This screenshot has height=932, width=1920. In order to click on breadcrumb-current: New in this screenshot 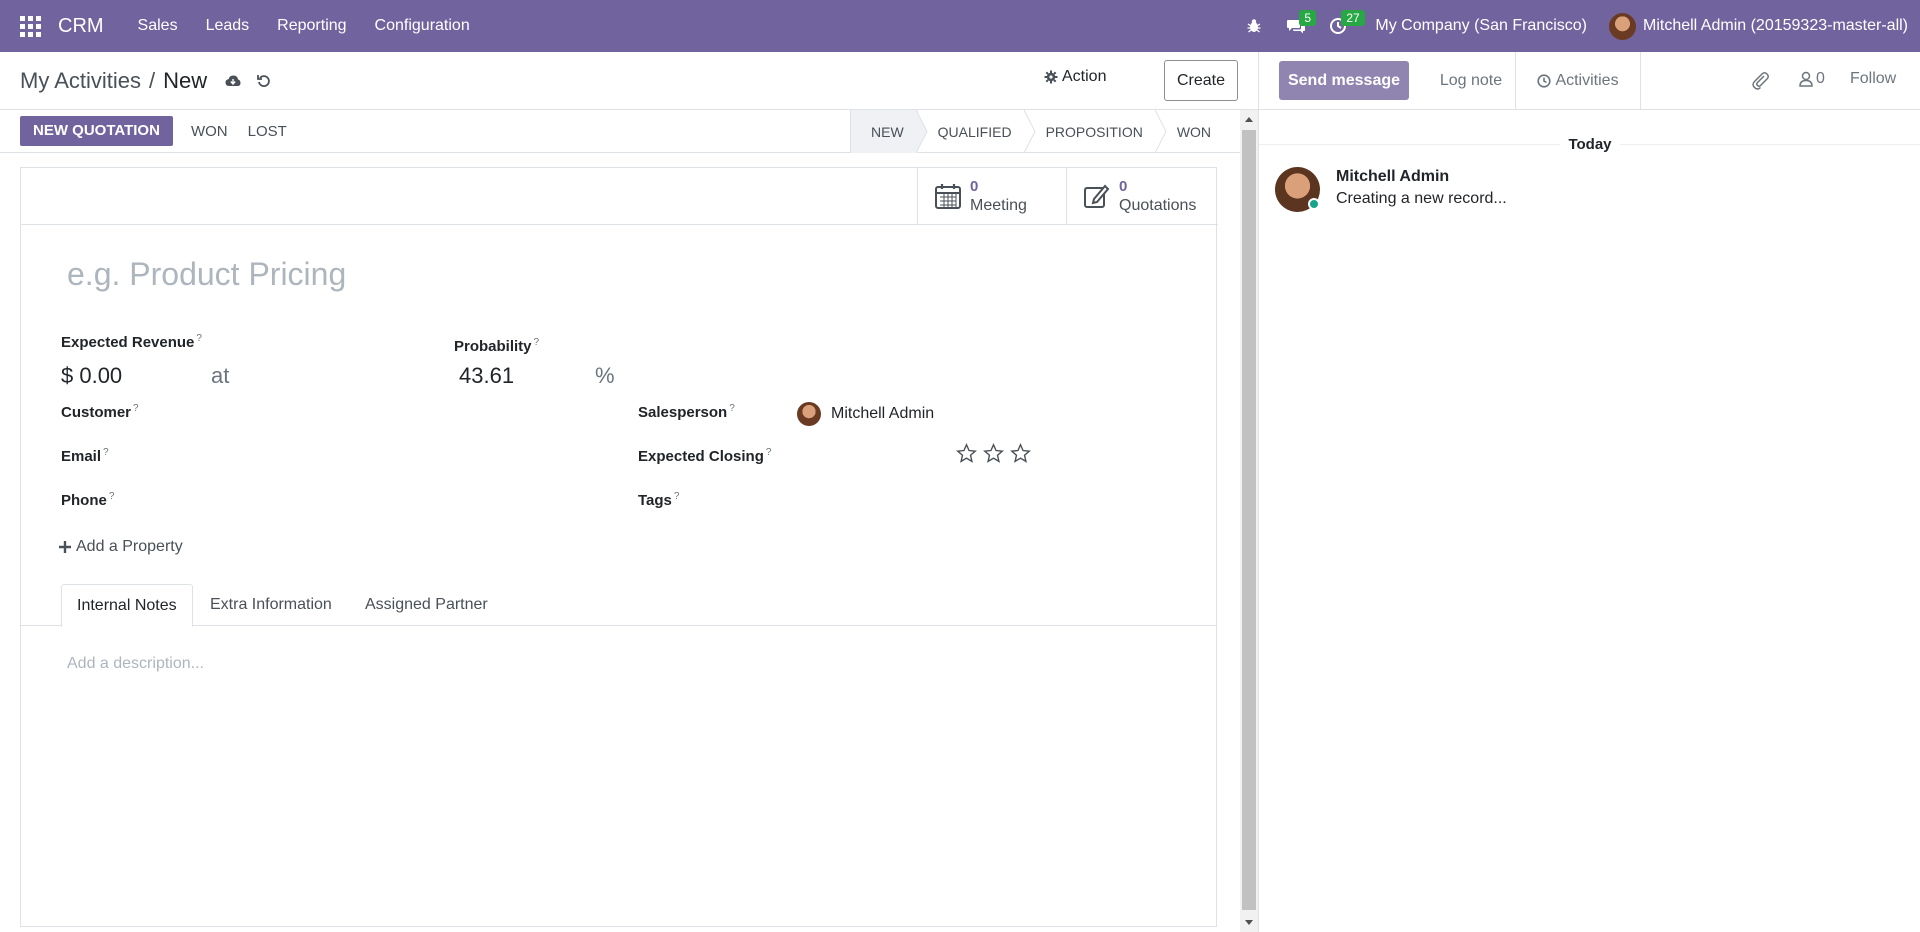, I will do `click(185, 80)`.